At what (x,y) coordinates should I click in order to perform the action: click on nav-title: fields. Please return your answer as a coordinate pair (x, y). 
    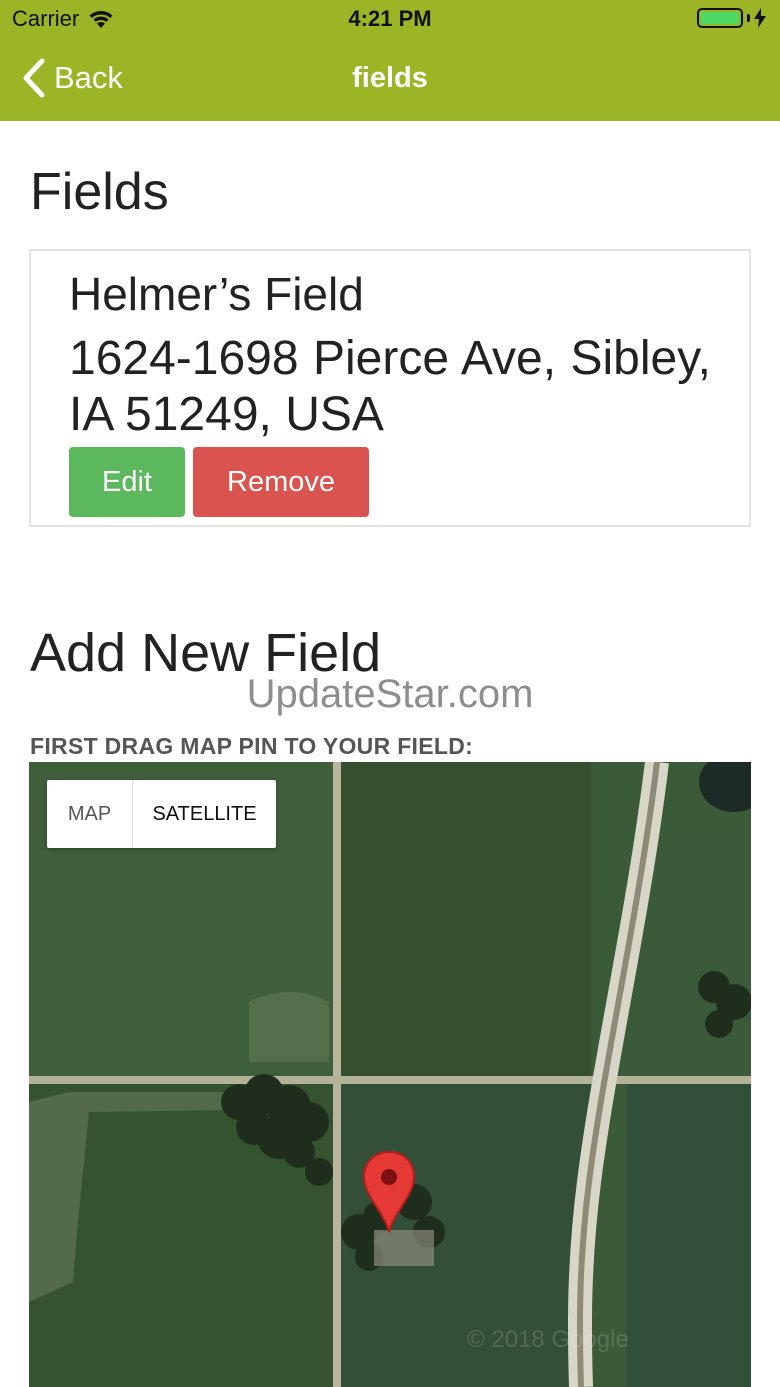
    Looking at the image, I should click on (390, 78).